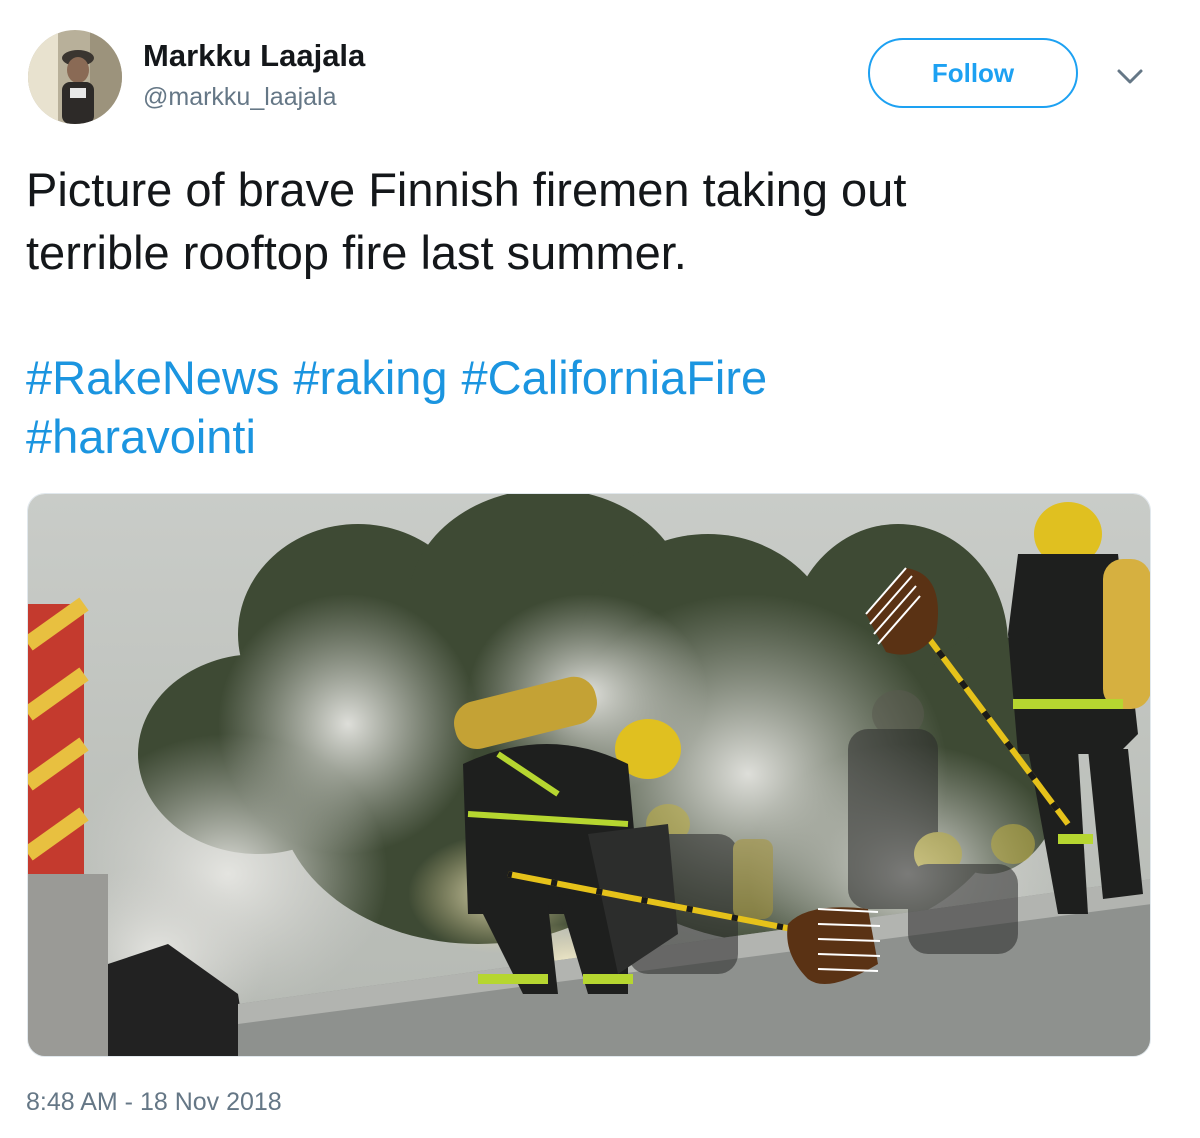 This screenshot has width=1200, height=1138. What do you see at coordinates (154, 1102) in the screenshot?
I see `tweet-timestamp: 8:48 AM - 18 Nov 2018` at bounding box center [154, 1102].